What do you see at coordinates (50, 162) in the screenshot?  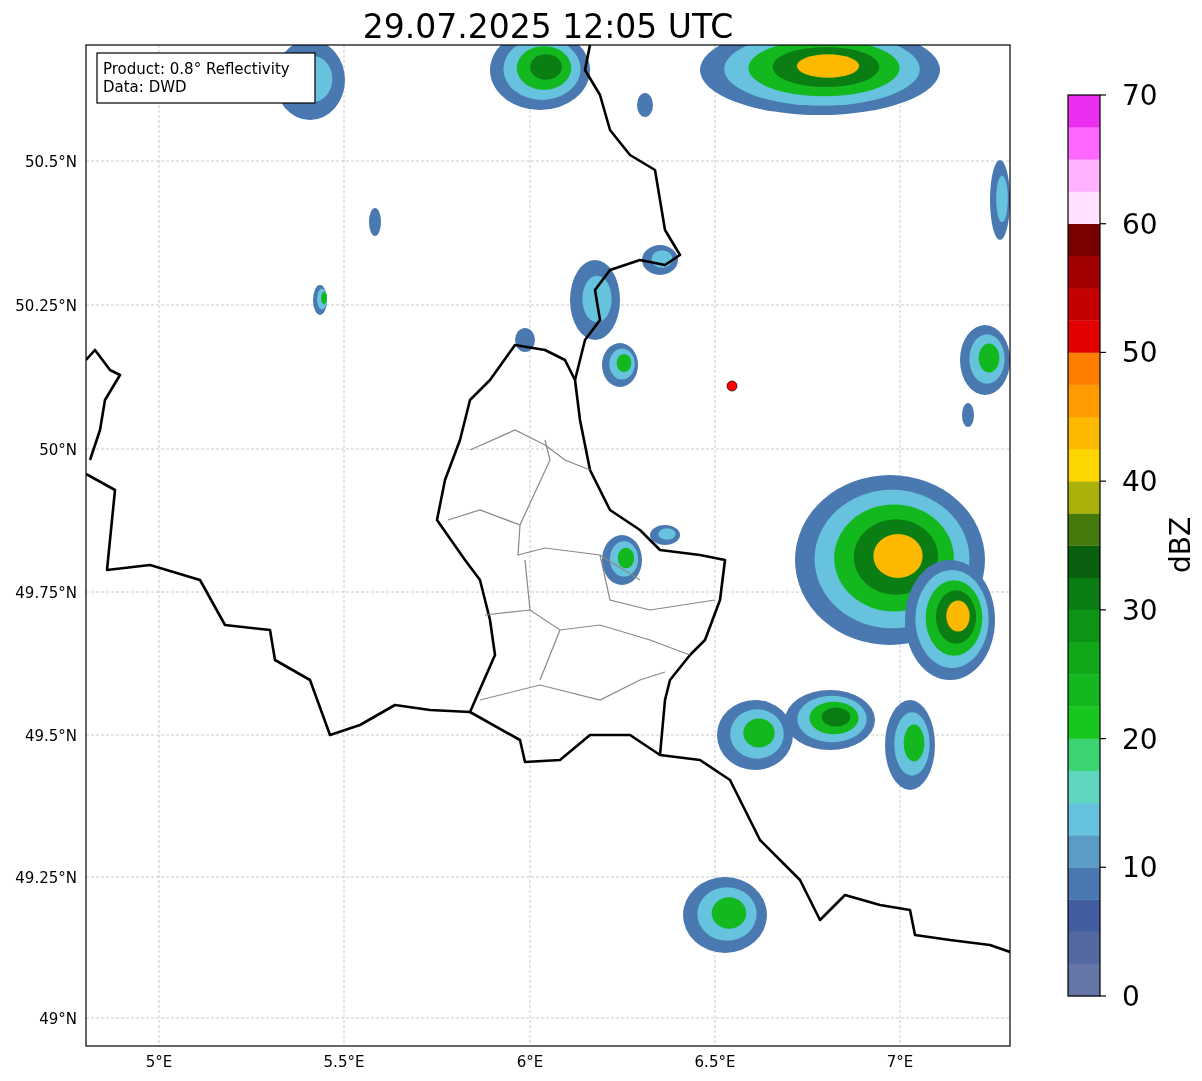 I see `latitude-label: 50.5°N` at bounding box center [50, 162].